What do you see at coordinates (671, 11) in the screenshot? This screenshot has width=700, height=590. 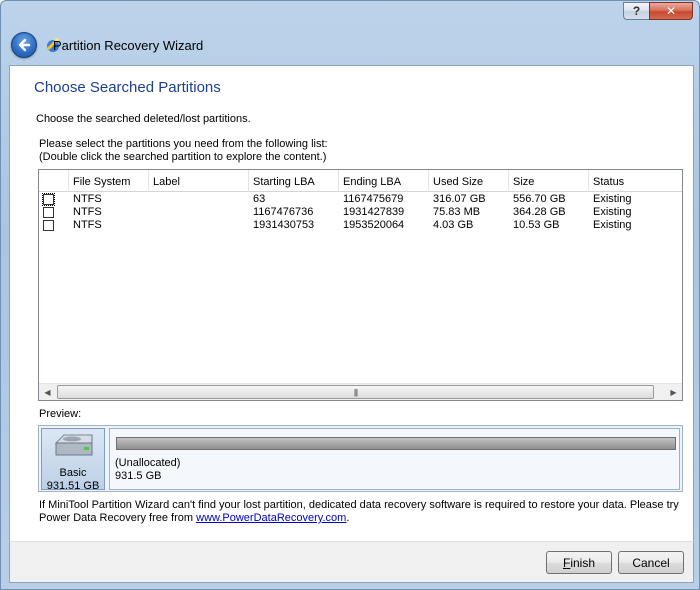 I see `close-button: ✕` at bounding box center [671, 11].